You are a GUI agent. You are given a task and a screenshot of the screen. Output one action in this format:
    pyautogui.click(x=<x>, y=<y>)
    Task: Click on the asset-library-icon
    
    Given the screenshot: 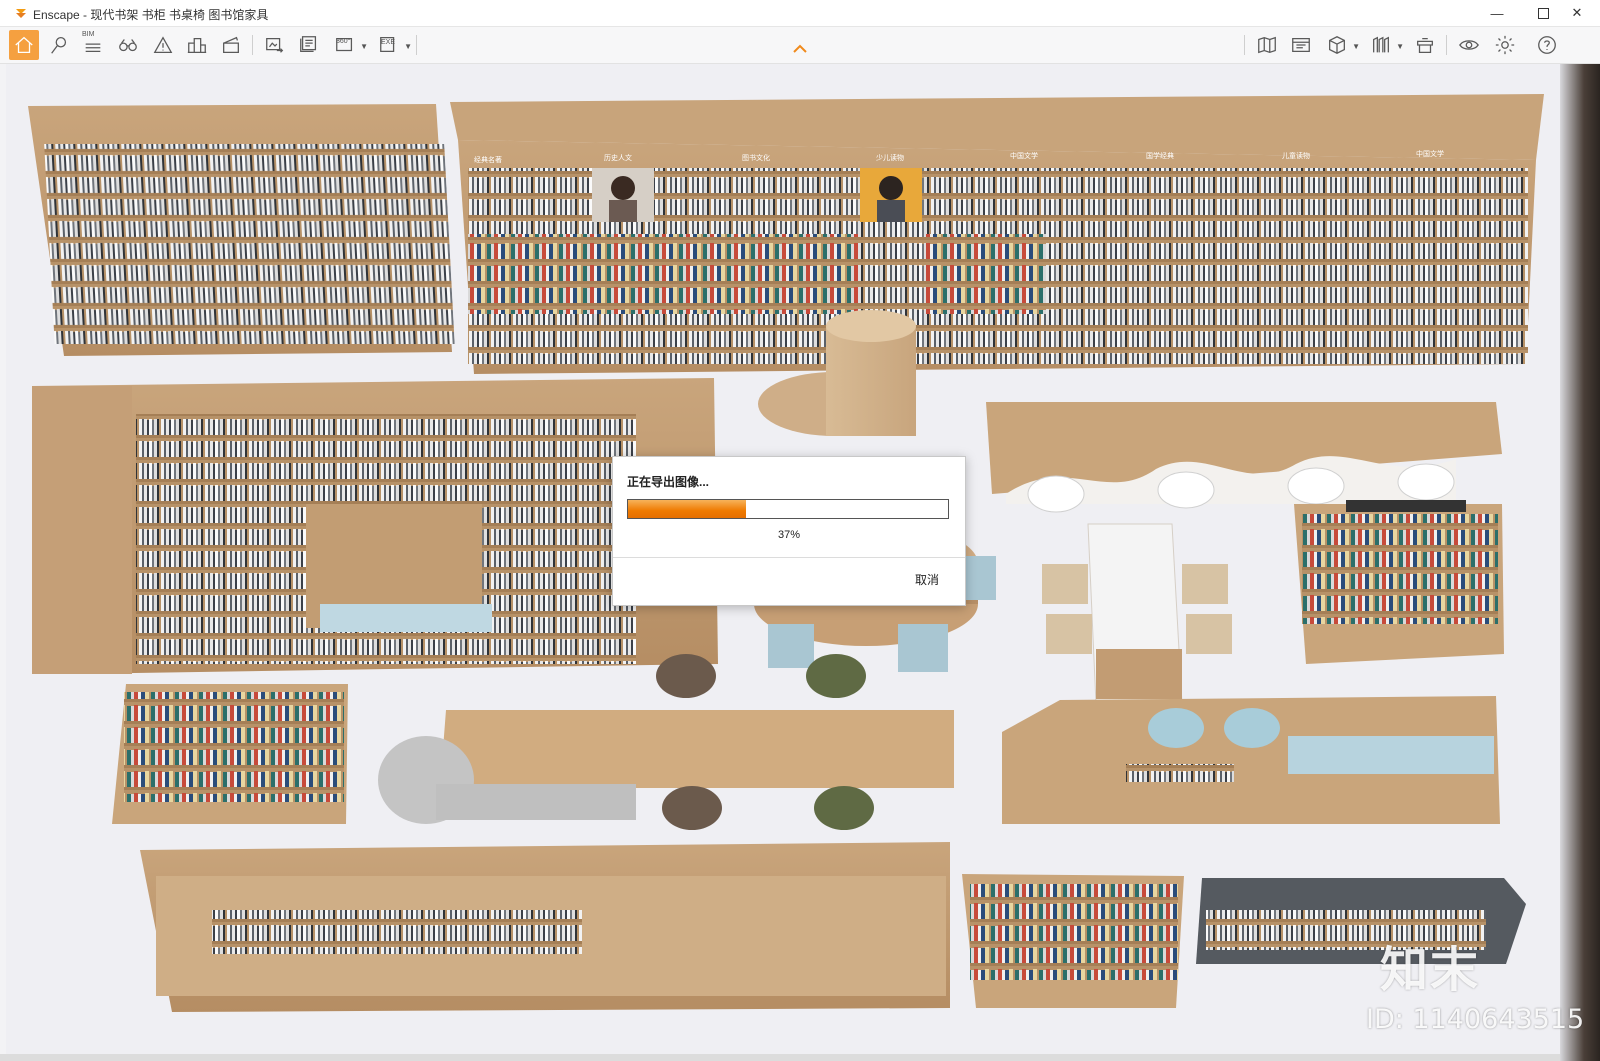 What is the action you would take?
    pyautogui.click(x=1425, y=45)
    